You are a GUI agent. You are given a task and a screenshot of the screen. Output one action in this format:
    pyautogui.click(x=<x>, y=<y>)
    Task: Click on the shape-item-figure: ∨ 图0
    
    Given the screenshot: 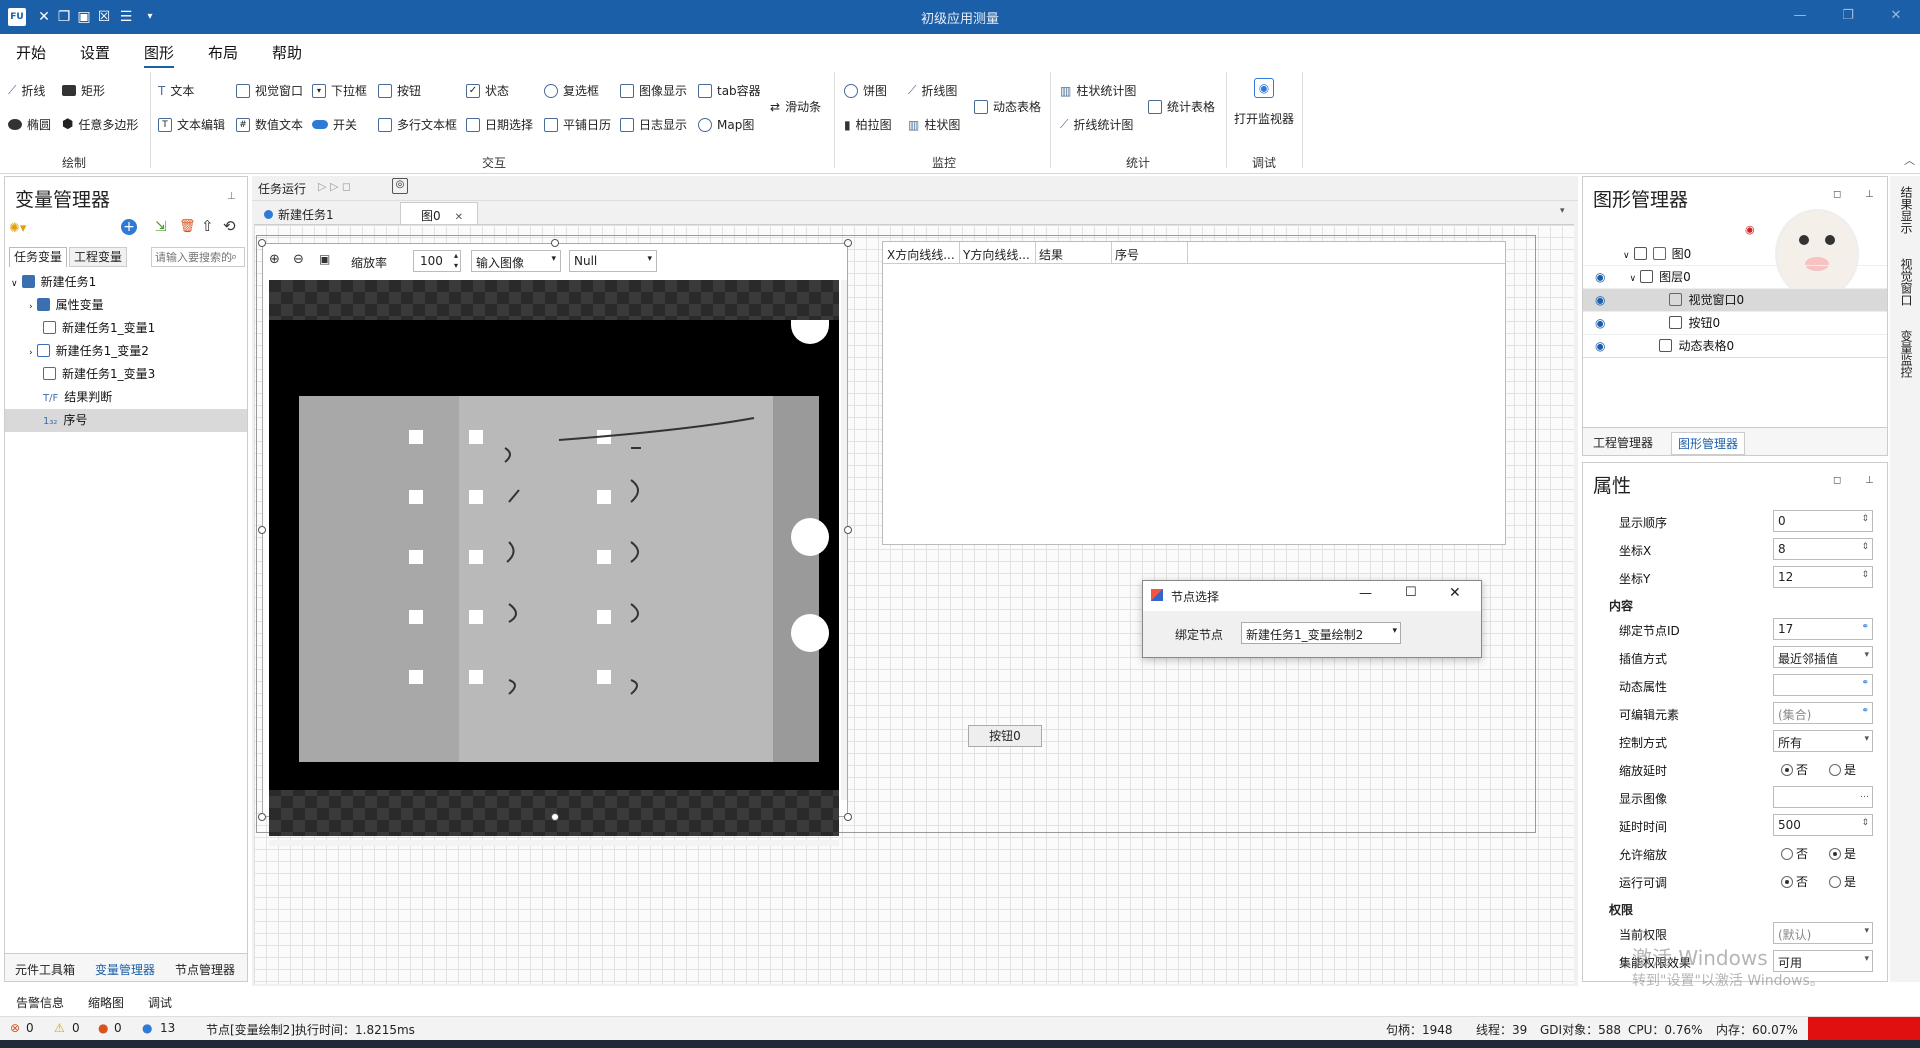 What is the action you would take?
    pyautogui.click(x=1735, y=254)
    